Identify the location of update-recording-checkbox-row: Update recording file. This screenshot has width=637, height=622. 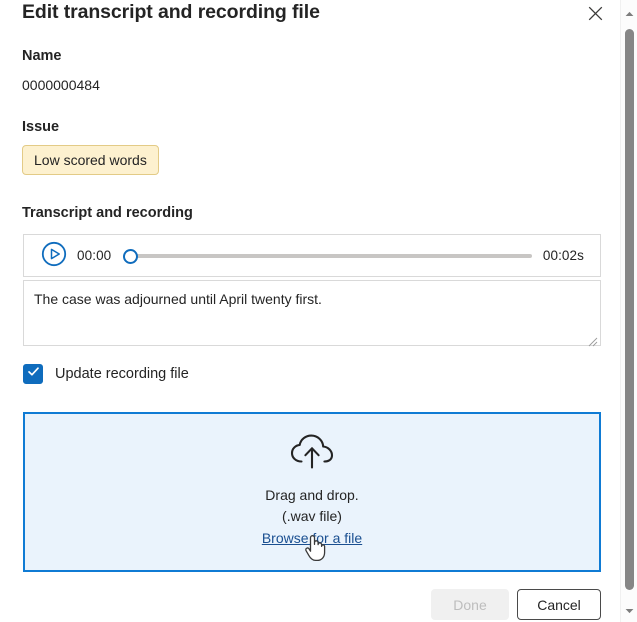
(106, 374).